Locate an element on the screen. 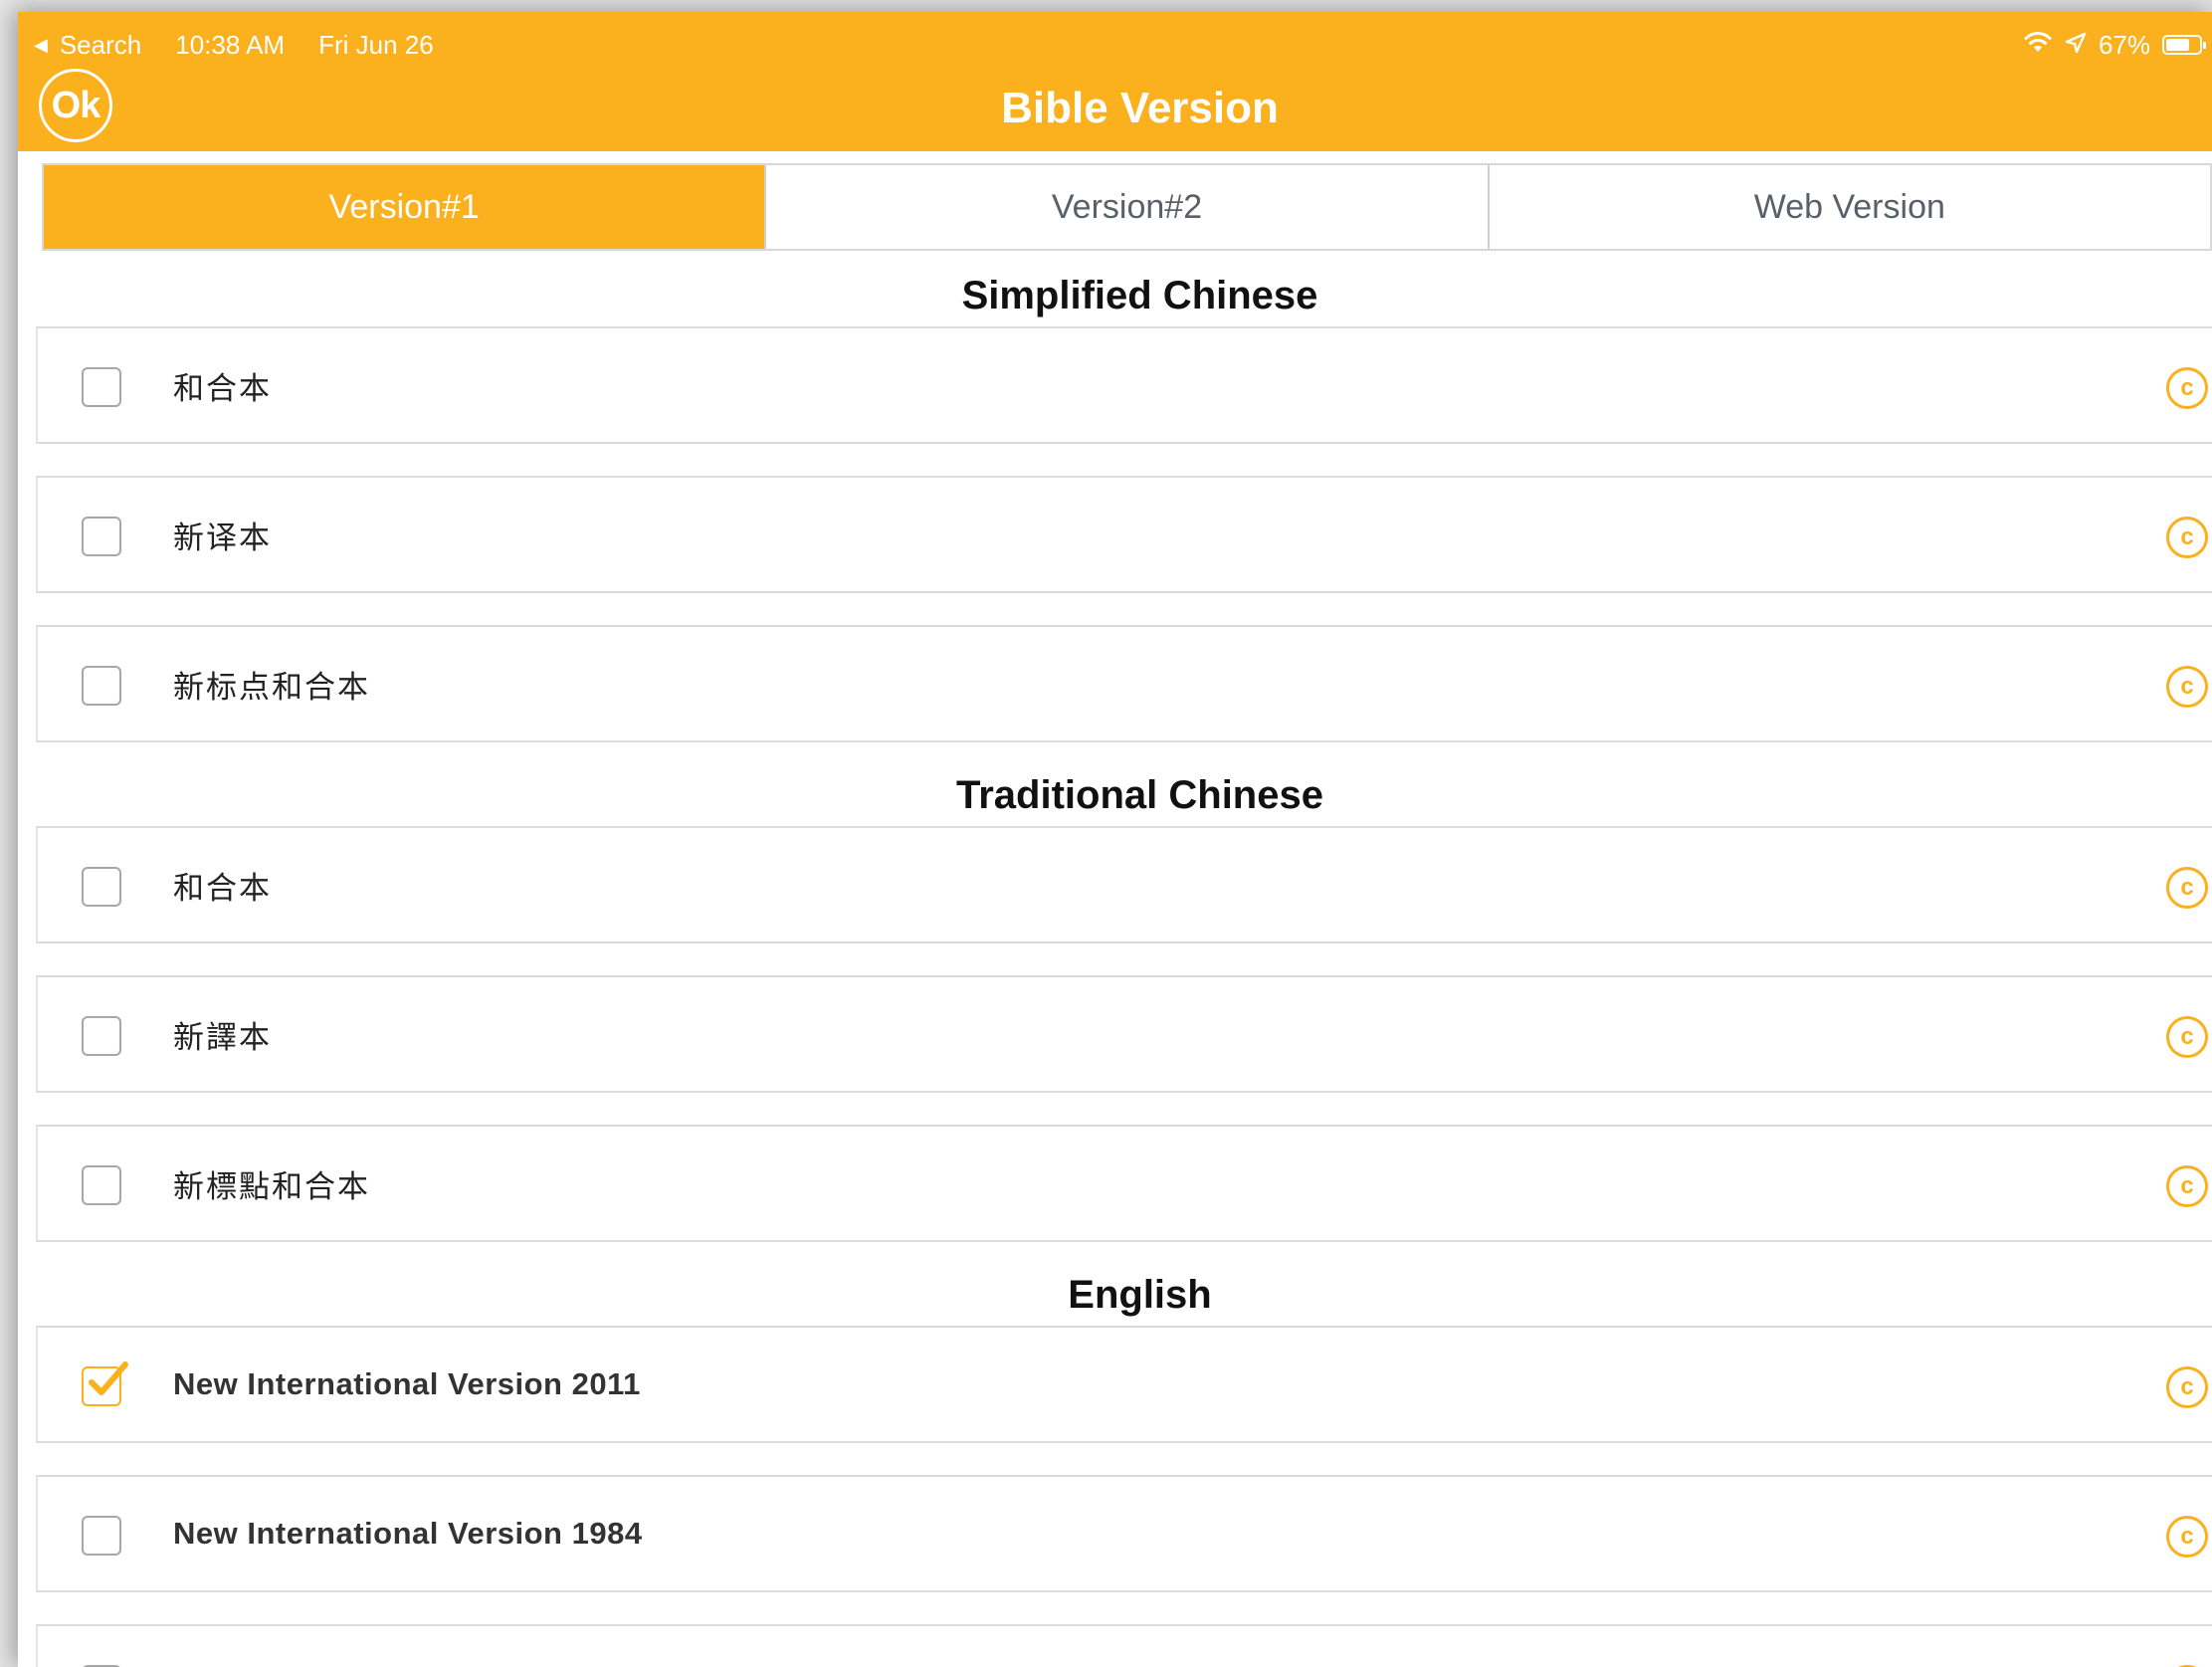  version-row-traditional-heheben: 和合本 c is located at coordinates (1124, 884).